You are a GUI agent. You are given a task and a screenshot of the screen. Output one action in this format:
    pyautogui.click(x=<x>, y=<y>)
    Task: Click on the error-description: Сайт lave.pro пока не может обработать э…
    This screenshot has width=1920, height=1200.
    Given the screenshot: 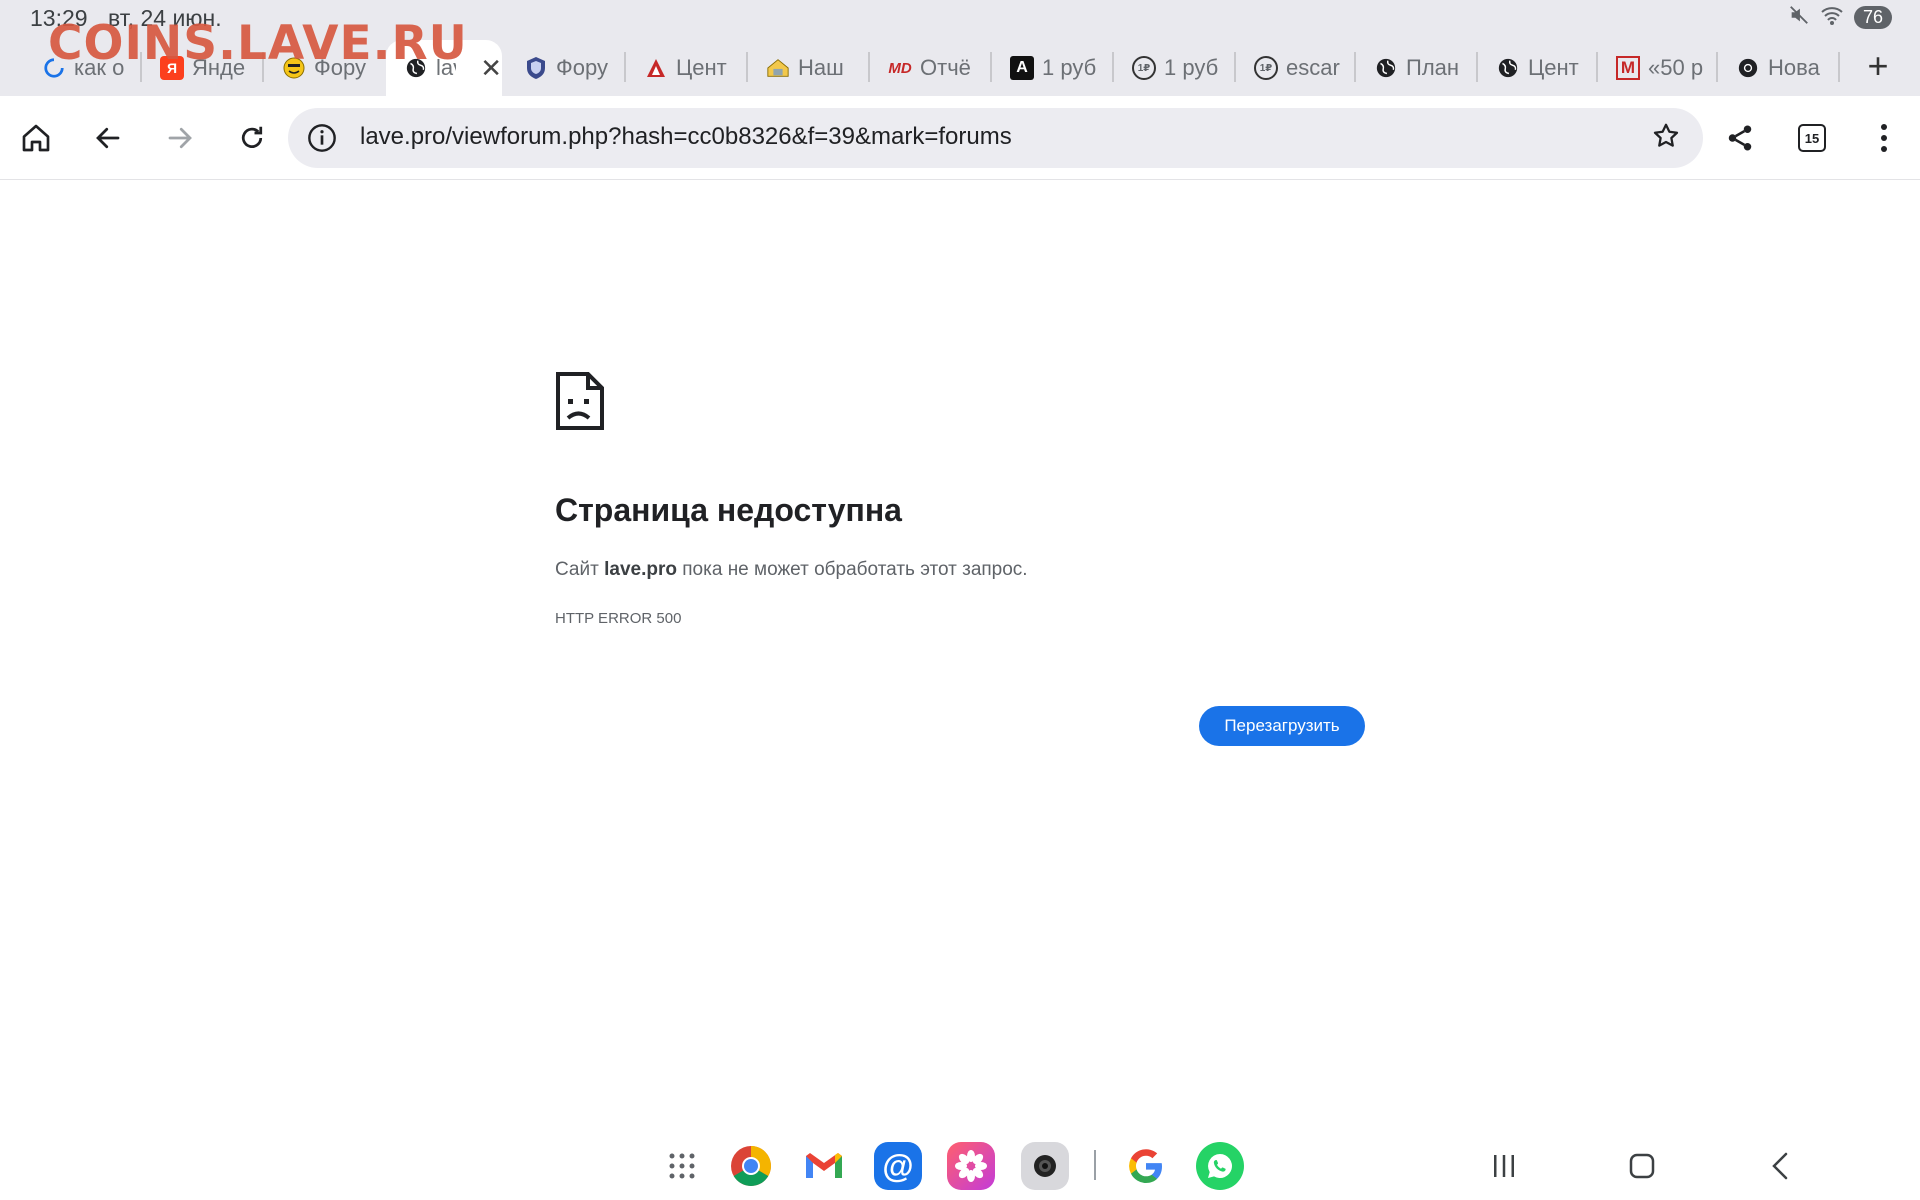 What is the action you would take?
    pyautogui.click(x=791, y=570)
    